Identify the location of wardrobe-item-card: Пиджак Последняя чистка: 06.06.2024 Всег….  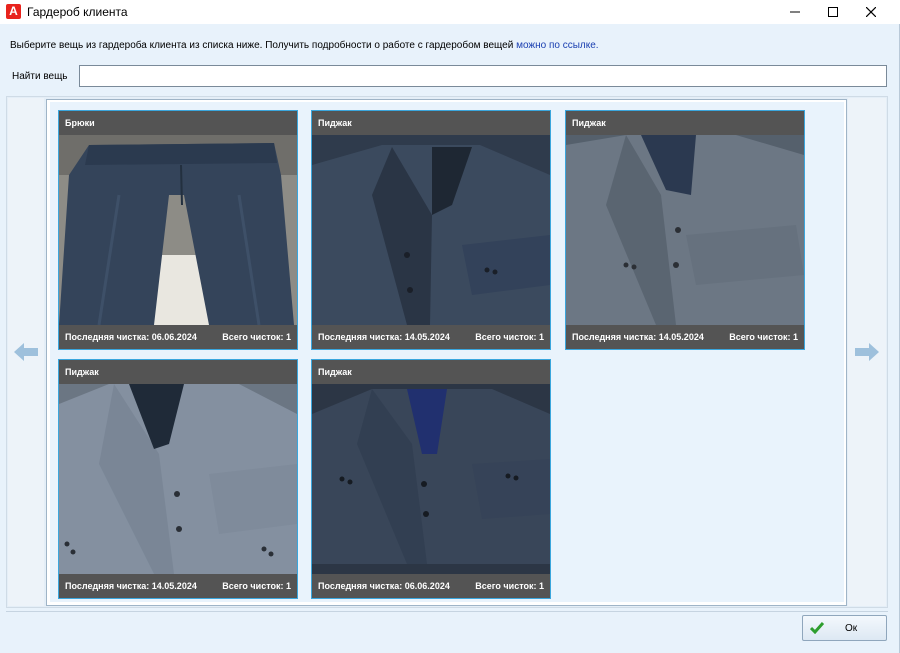
(431, 479).